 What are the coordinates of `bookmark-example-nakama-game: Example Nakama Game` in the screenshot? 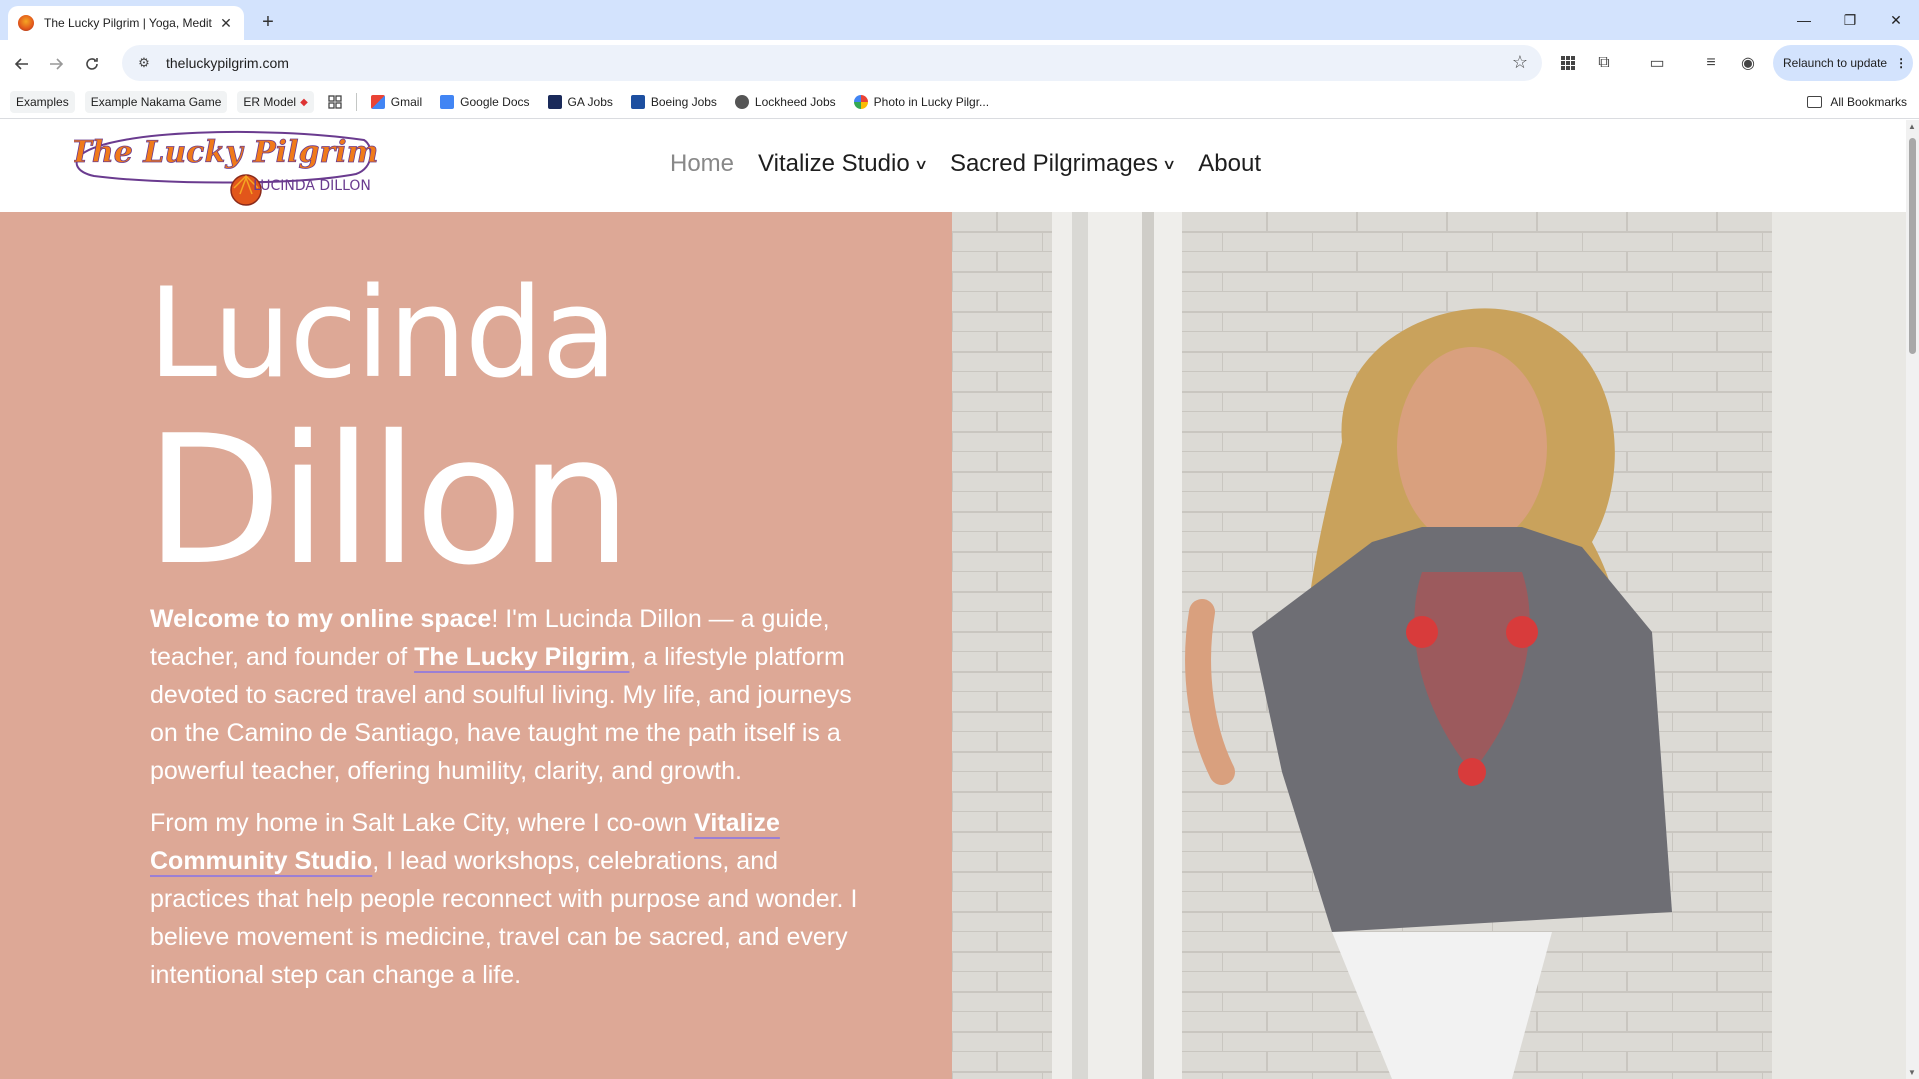 It's located at (156, 102).